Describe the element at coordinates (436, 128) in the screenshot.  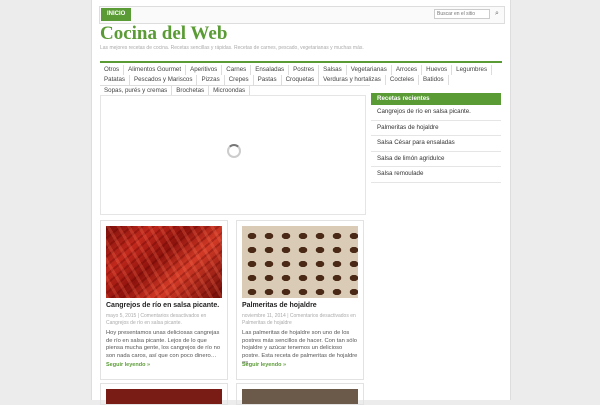
I see `recent-post-link: Palmeritas de hojaldre` at that location.